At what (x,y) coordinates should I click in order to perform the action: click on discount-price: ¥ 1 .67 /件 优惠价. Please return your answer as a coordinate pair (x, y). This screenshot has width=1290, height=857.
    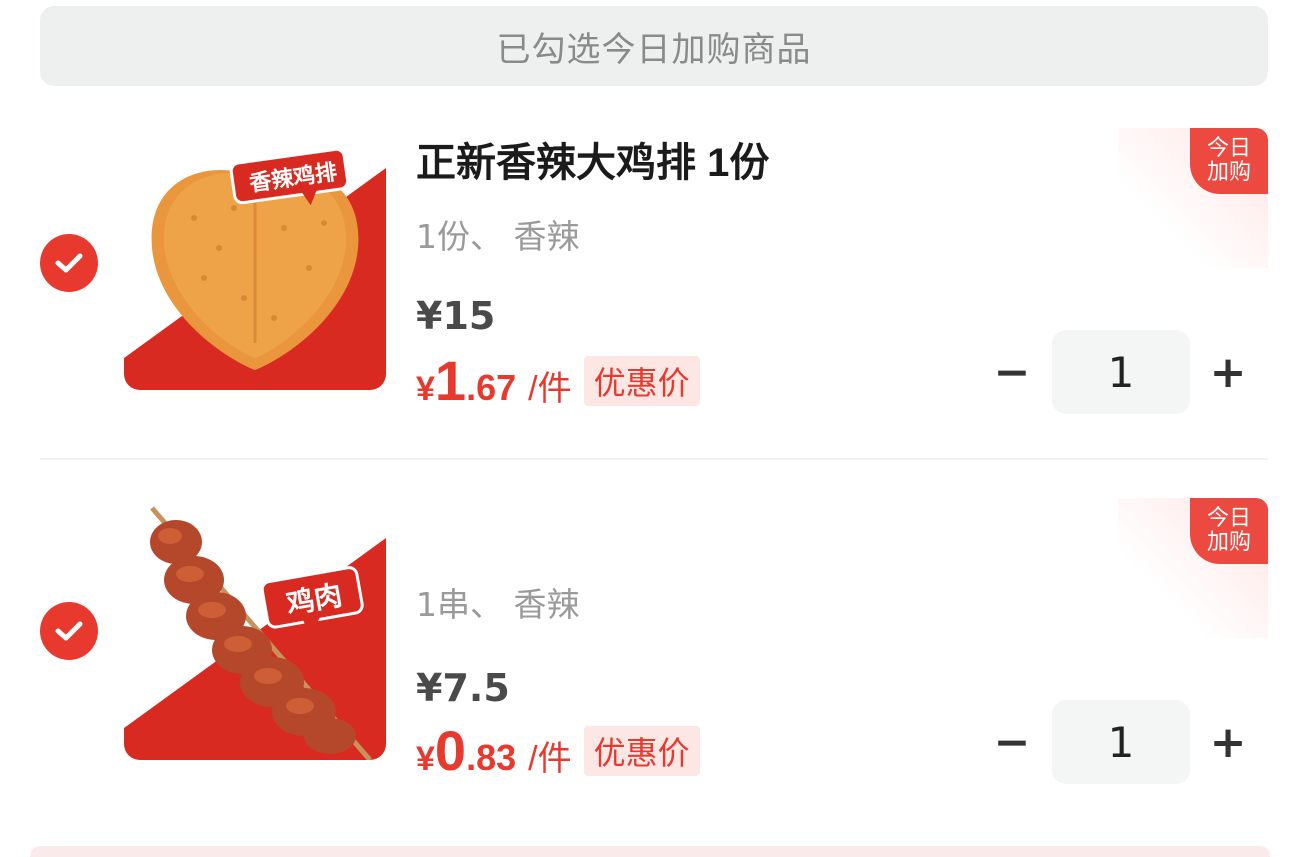
    Looking at the image, I should click on (558, 380).